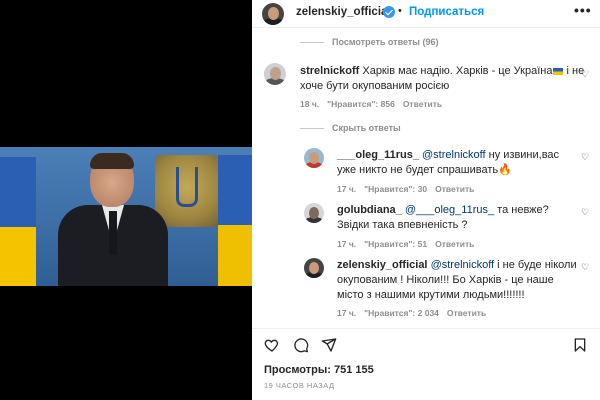 The image size is (600, 400). What do you see at coordinates (361, 104) in the screenshot?
I see `comment-likes: "Нравится": 856` at bounding box center [361, 104].